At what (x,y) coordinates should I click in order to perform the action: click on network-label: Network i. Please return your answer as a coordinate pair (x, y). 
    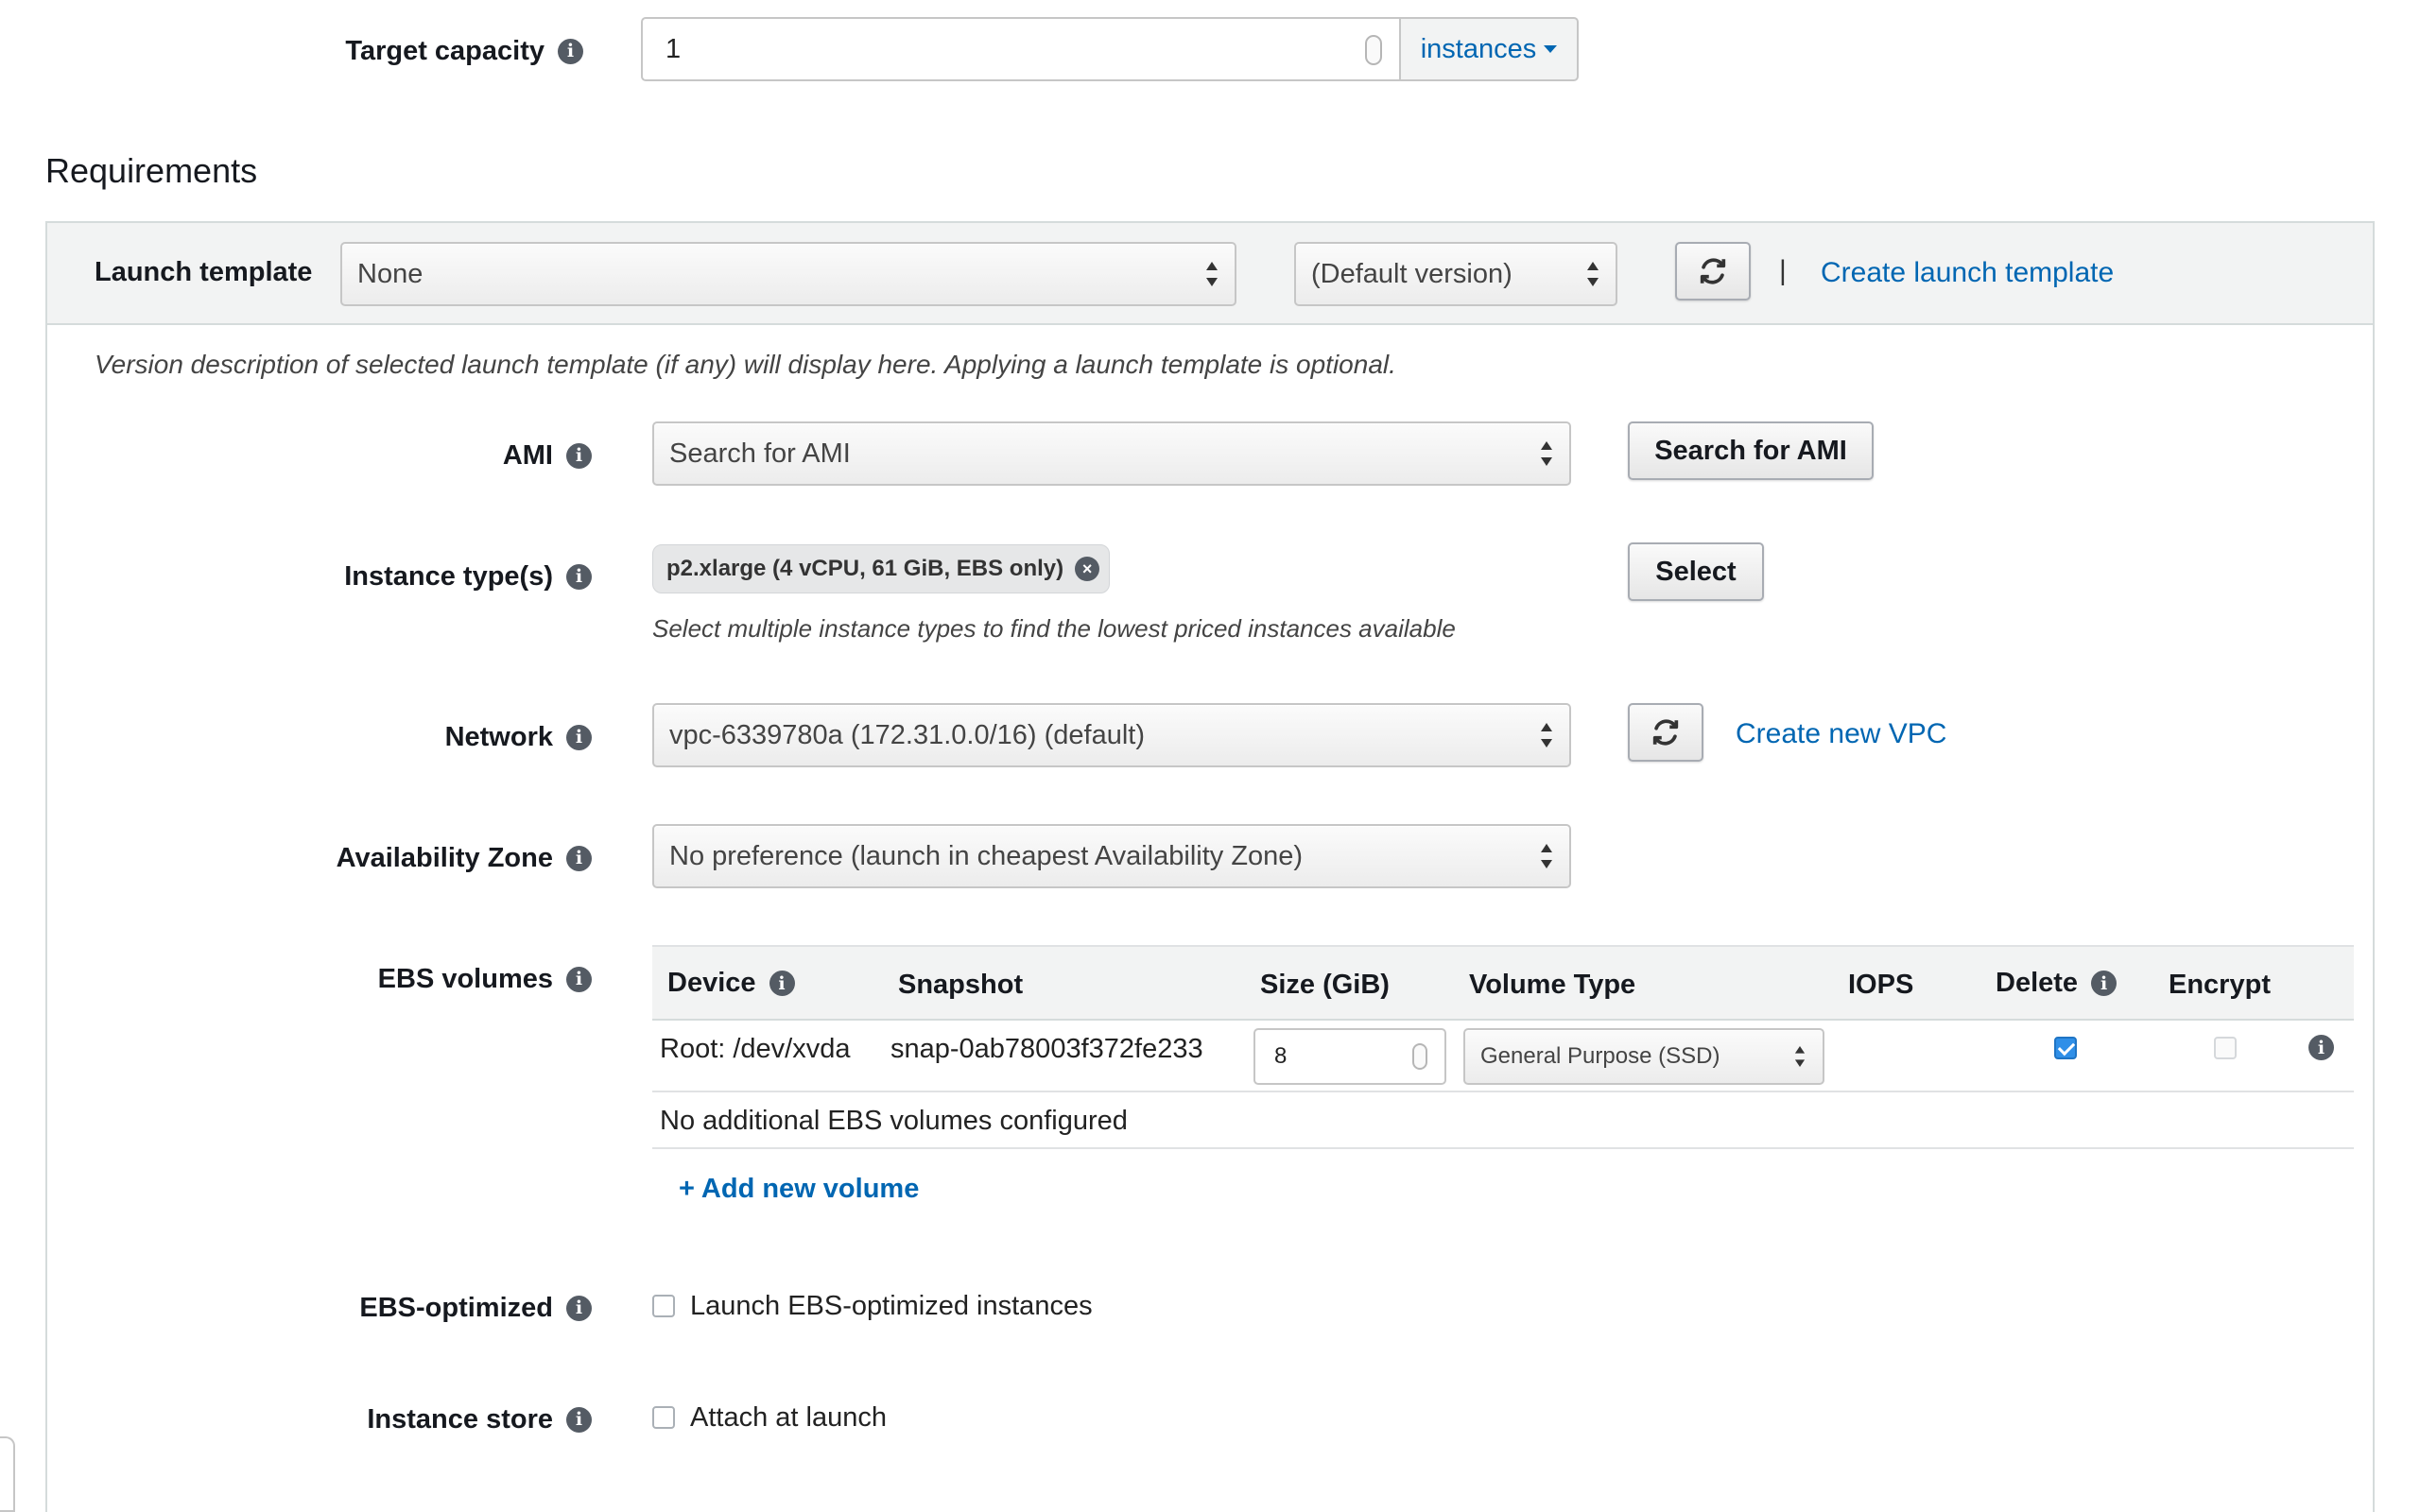
    Looking at the image, I should click on (391, 737).